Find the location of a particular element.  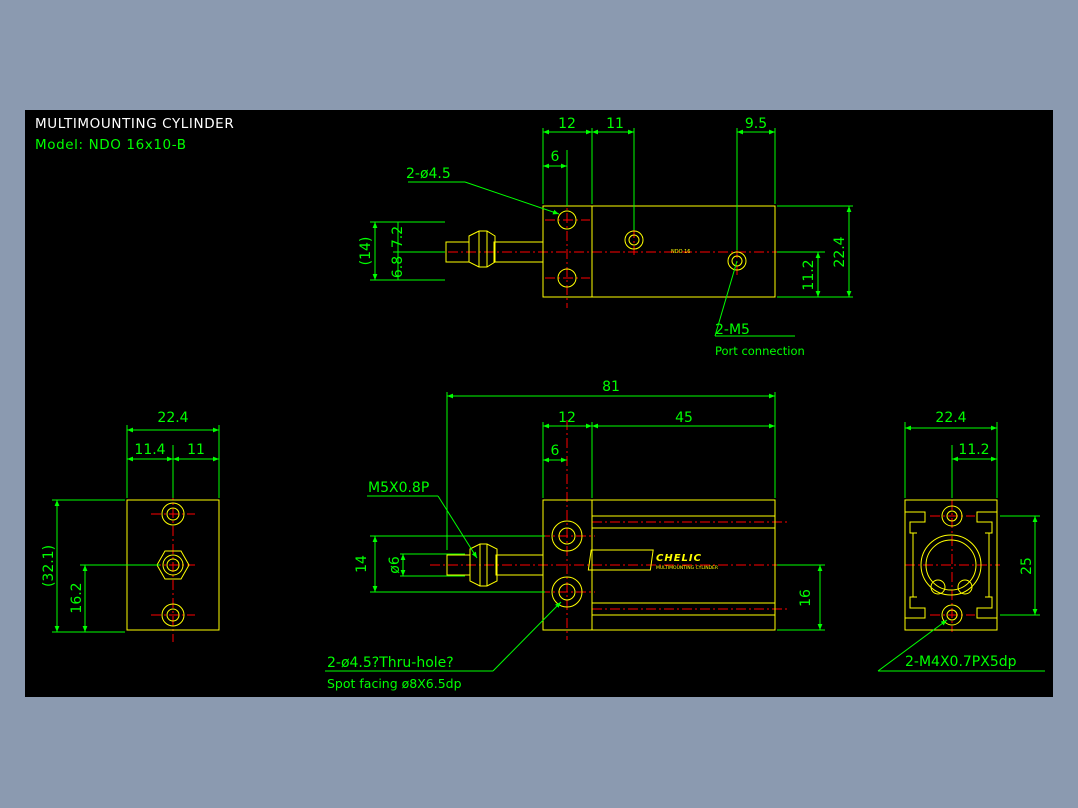

body-label: NDO 16 is located at coordinates (680, 252).